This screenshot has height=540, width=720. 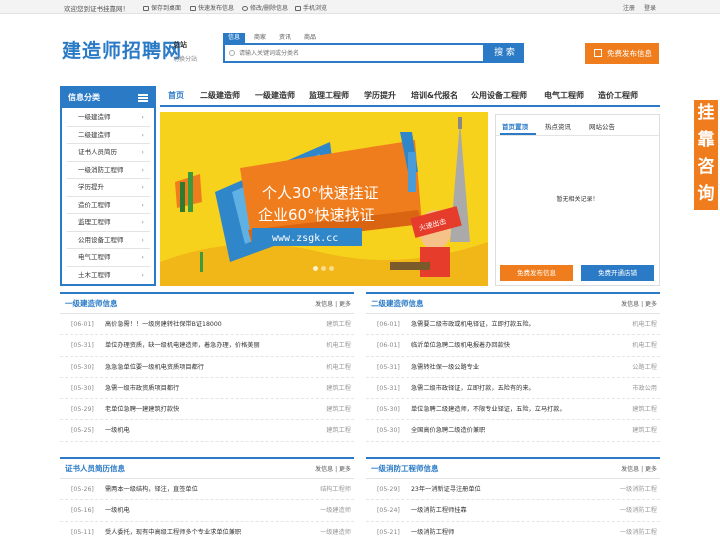 I want to click on category-item: 证书人员简历 ›, so click(x=108, y=153).